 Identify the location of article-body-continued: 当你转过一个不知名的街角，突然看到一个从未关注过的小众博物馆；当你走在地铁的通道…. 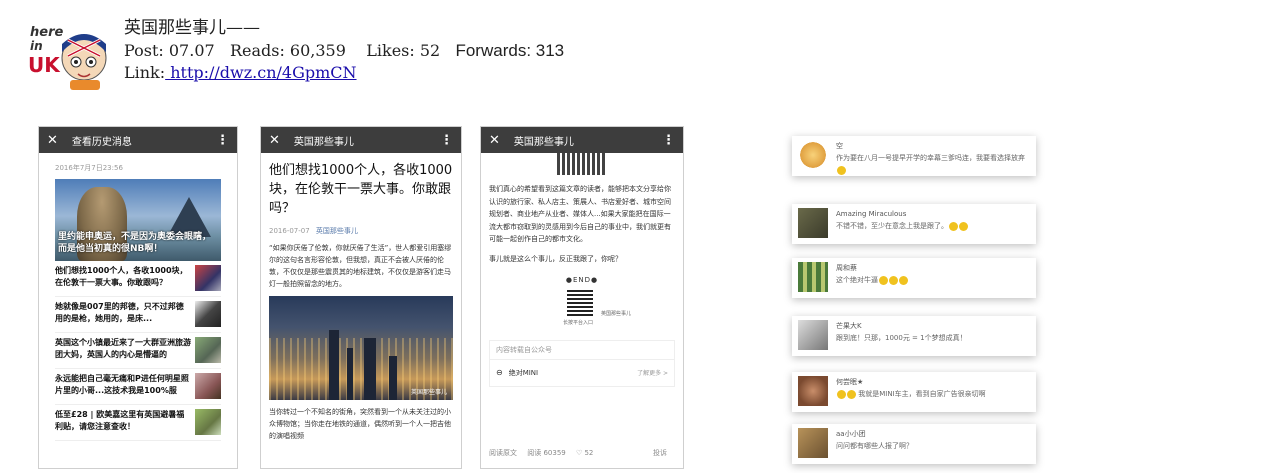
(360, 424).